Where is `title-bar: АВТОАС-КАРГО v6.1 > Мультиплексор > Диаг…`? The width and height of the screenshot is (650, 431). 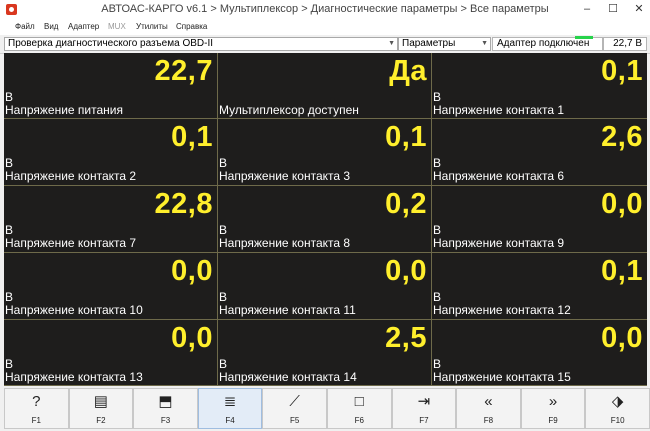 title-bar: АВТОАС-КАРГО v6.1 > Мультиплексор > Диаг… is located at coordinates (325, 9).